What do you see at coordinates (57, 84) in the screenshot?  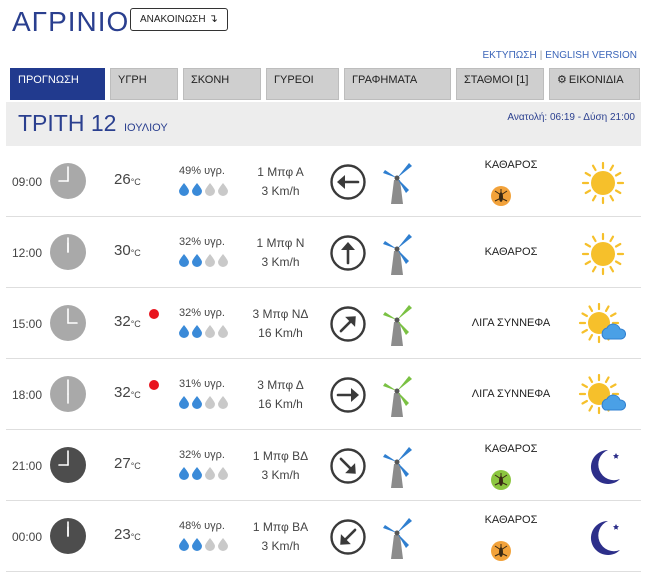 I see `tab-forecast: ΠΡΟΓΝΩΣΗ` at bounding box center [57, 84].